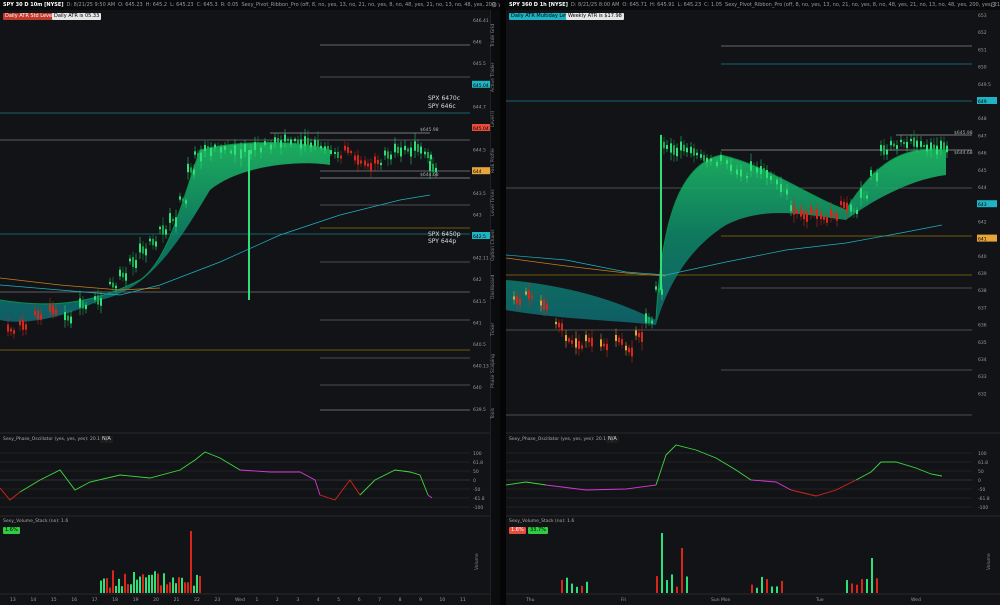 The width and height of the screenshot is (1000, 605). Describe the element at coordinates (989, 561) in the screenshot. I see `volume-axis-label: Volume` at that location.